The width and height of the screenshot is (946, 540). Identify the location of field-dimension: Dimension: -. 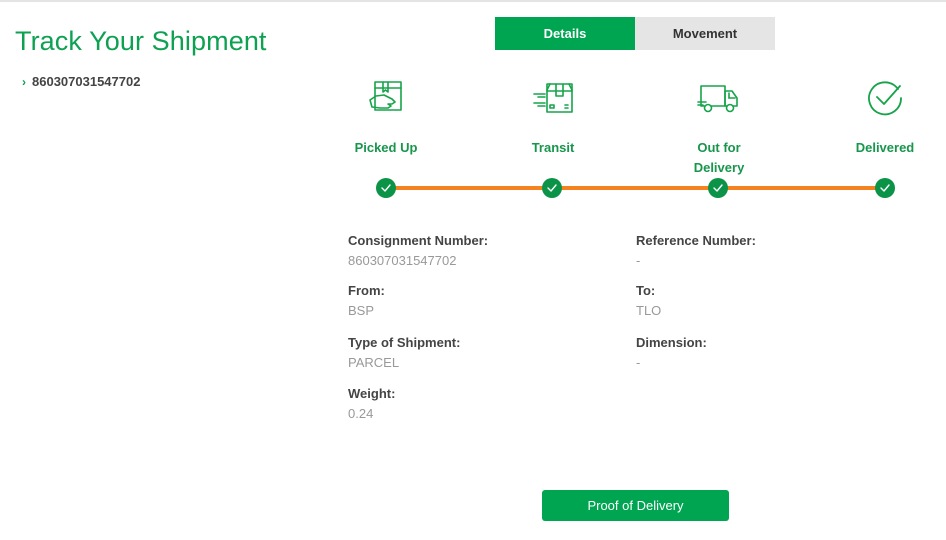
(671, 352).